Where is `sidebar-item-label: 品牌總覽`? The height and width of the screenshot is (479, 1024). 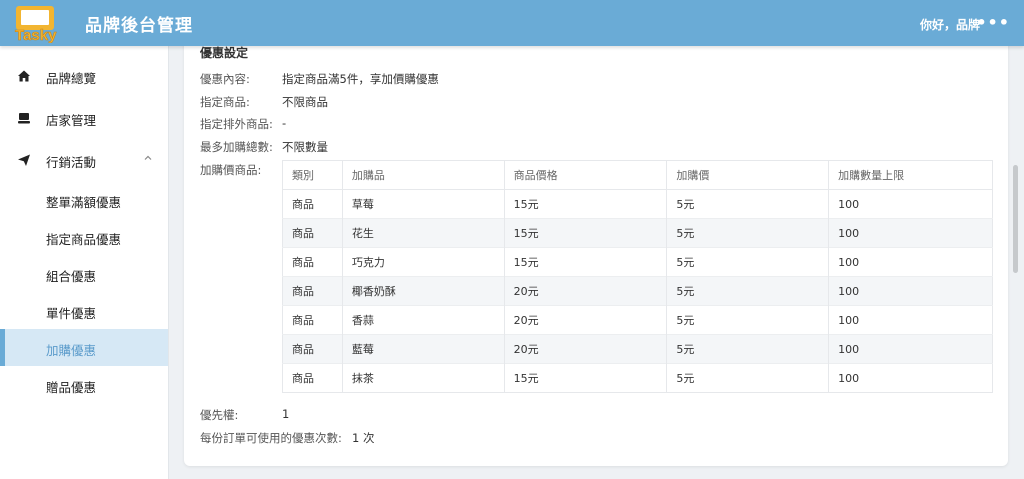 sidebar-item-label: 品牌總覽 is located at coordinates (71, 78).